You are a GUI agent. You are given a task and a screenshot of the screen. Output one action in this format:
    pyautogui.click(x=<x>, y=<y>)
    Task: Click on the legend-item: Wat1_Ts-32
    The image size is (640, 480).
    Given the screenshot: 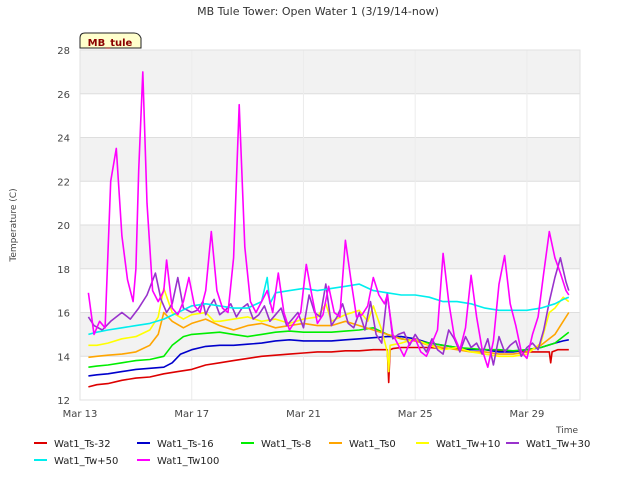 What is the action you would take?
    pyautogui.click(x=72, y=444)
    